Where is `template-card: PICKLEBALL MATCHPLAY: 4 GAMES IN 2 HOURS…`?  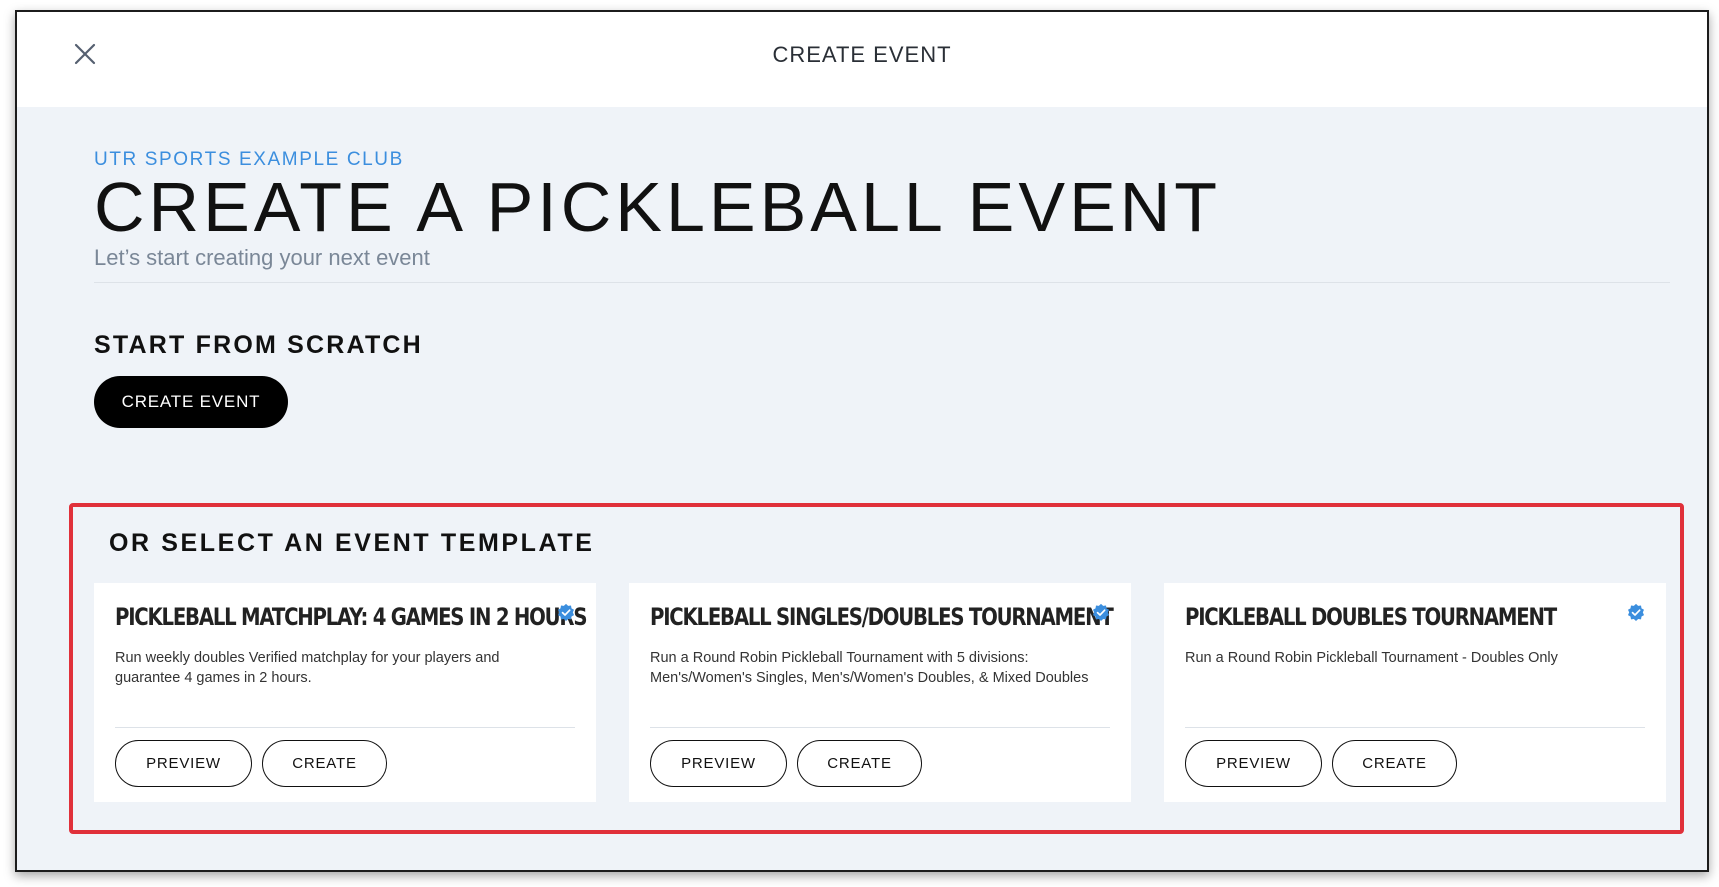
template-card: PICKLEBALL MATCHPLAY: 4 GAMES IN 2 HOURS… is located at coordinates (345, 692).